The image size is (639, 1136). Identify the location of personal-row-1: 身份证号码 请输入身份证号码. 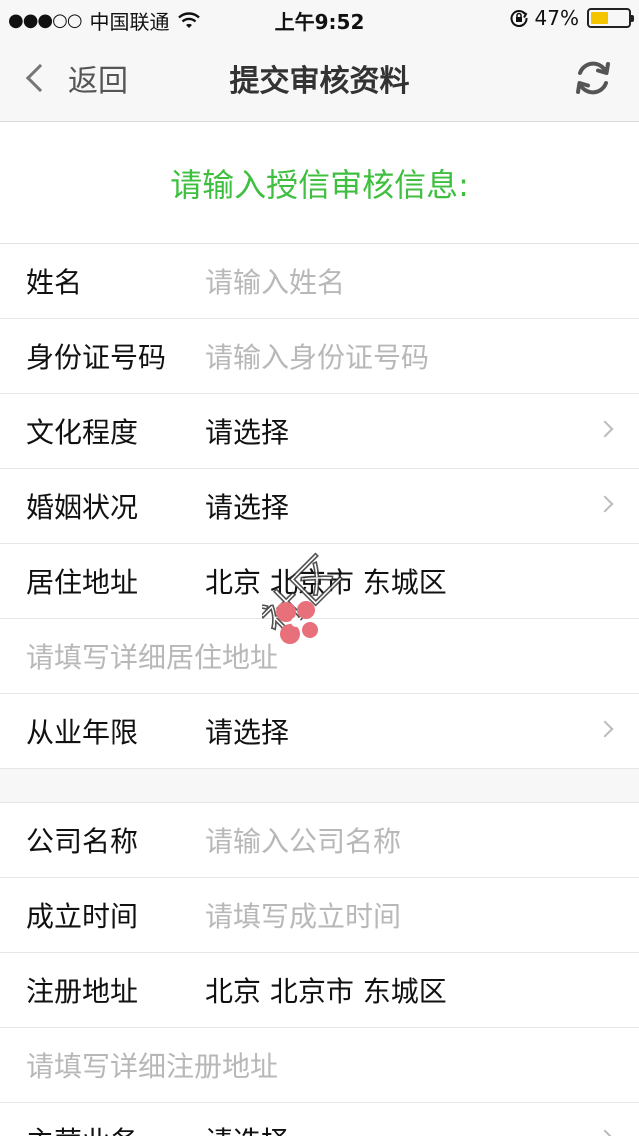
(319, 356).